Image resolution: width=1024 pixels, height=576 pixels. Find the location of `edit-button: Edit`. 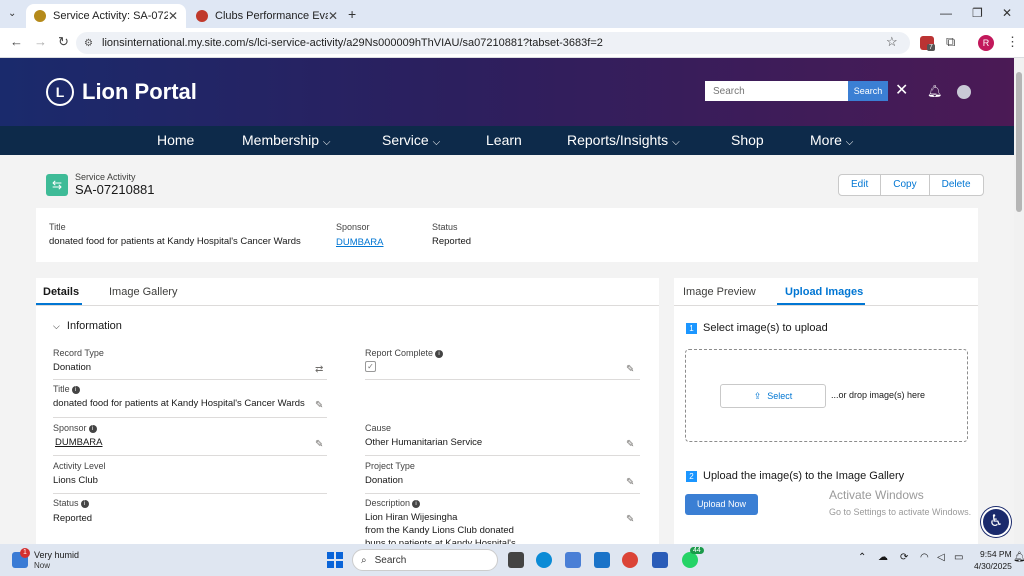

edit-button: Edit is located at coordinates (860, 185).